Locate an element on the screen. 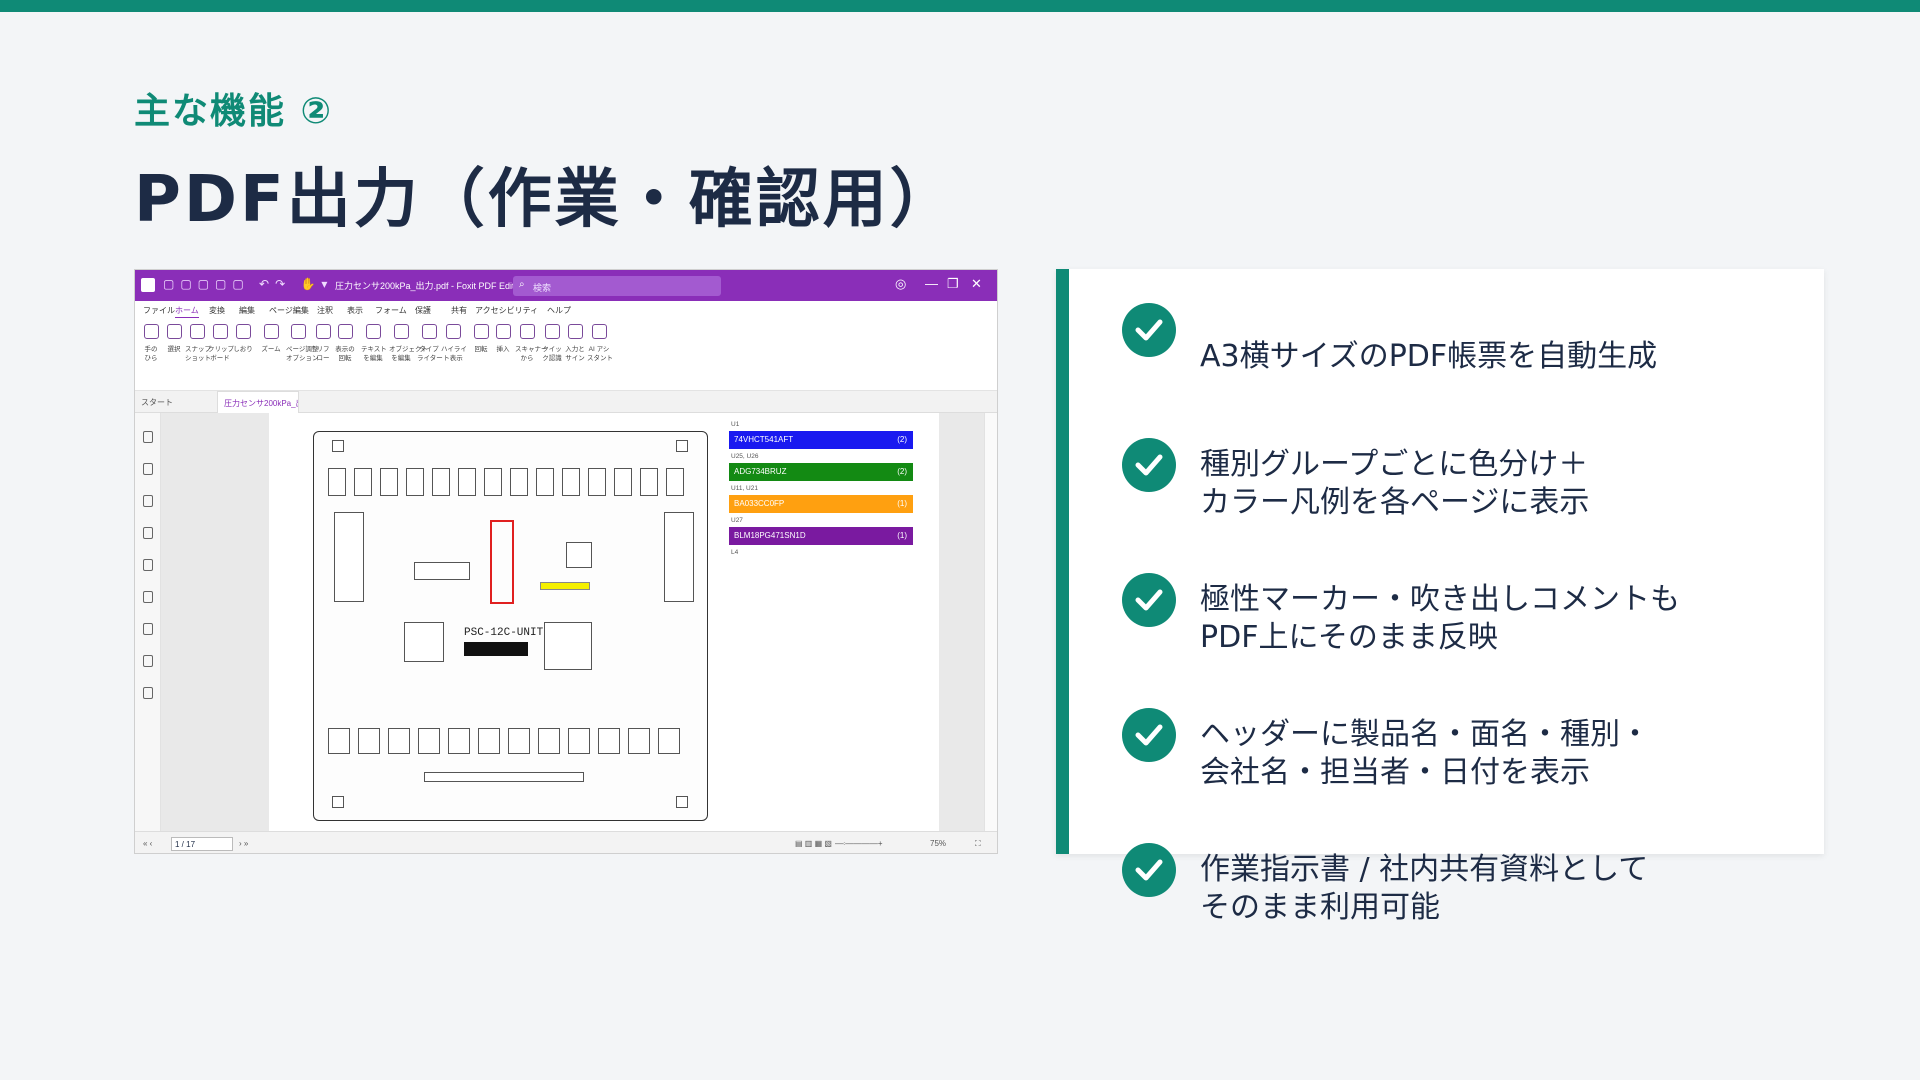 This screenshot has width=1920, height=1080. window-title: 圧力センサ200kPa_出力.pdf - Foxit PDF Editor is located at coordinates (429, 286).